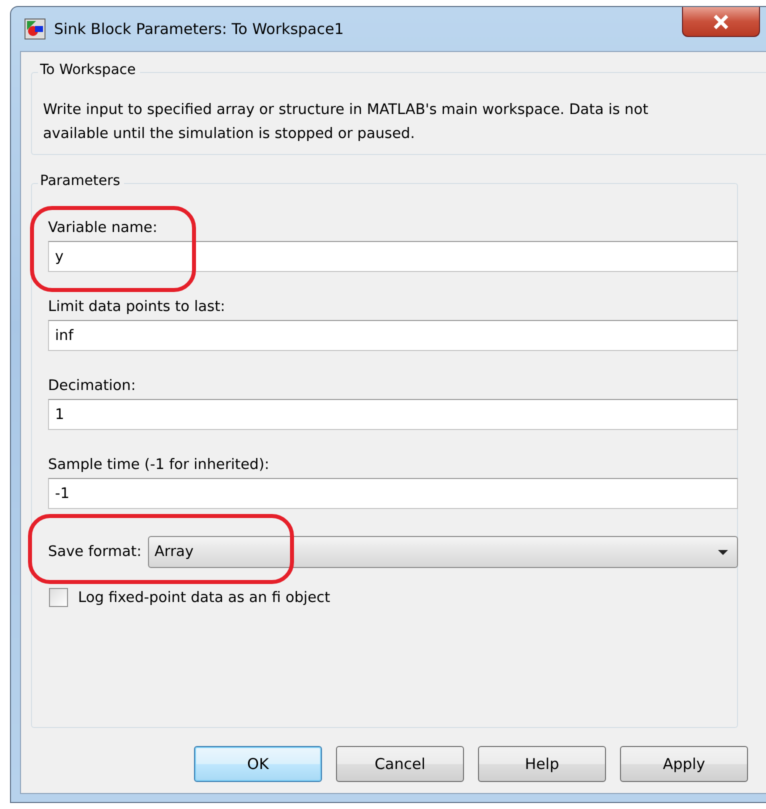 The image size is (766, 809). What do you see at coordinates (393, 493) in the screenshot?
I see `input-field: -1` at bounding box center [393, 493].